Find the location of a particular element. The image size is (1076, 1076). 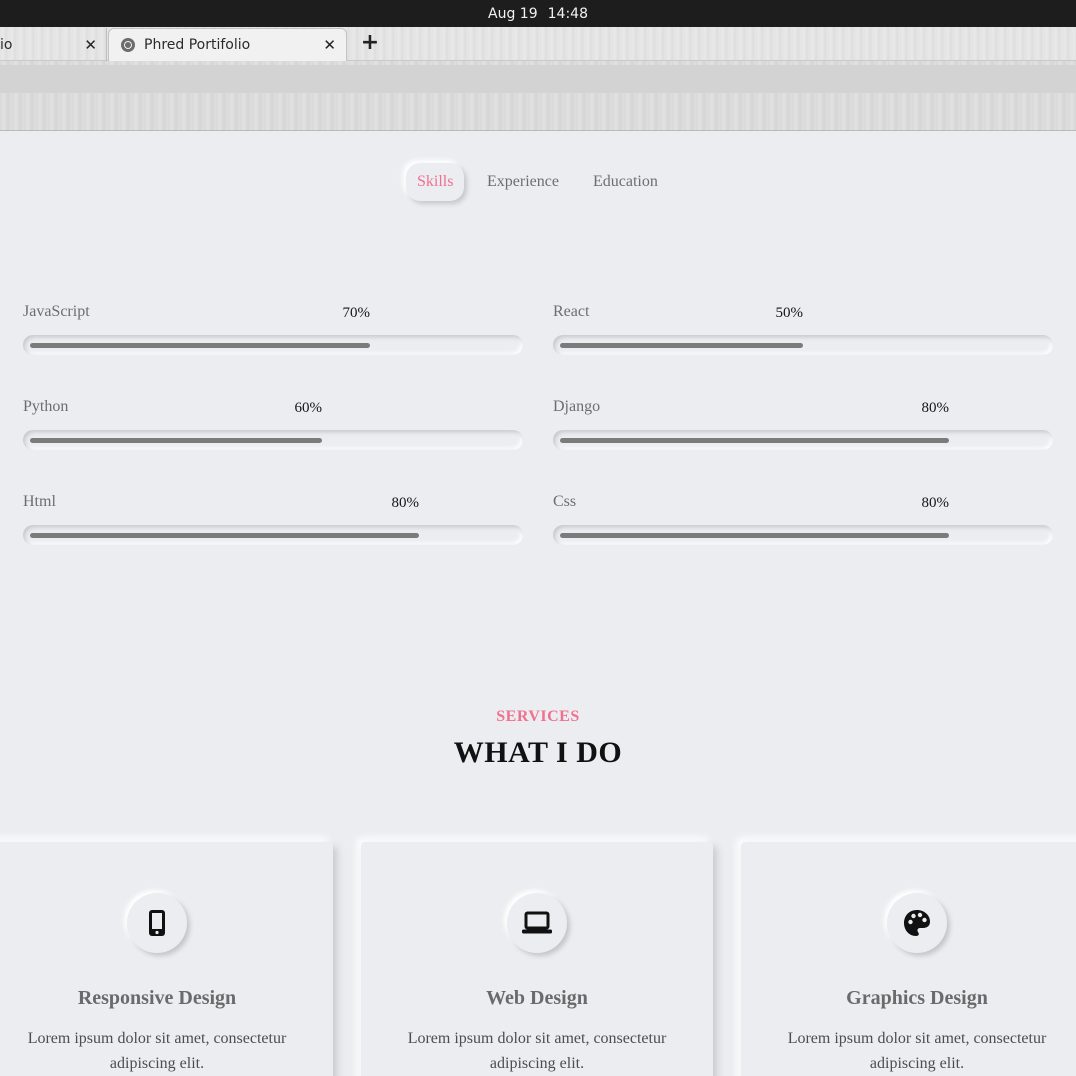

skill-item: Html 80% is located at coordinates (273, 523).